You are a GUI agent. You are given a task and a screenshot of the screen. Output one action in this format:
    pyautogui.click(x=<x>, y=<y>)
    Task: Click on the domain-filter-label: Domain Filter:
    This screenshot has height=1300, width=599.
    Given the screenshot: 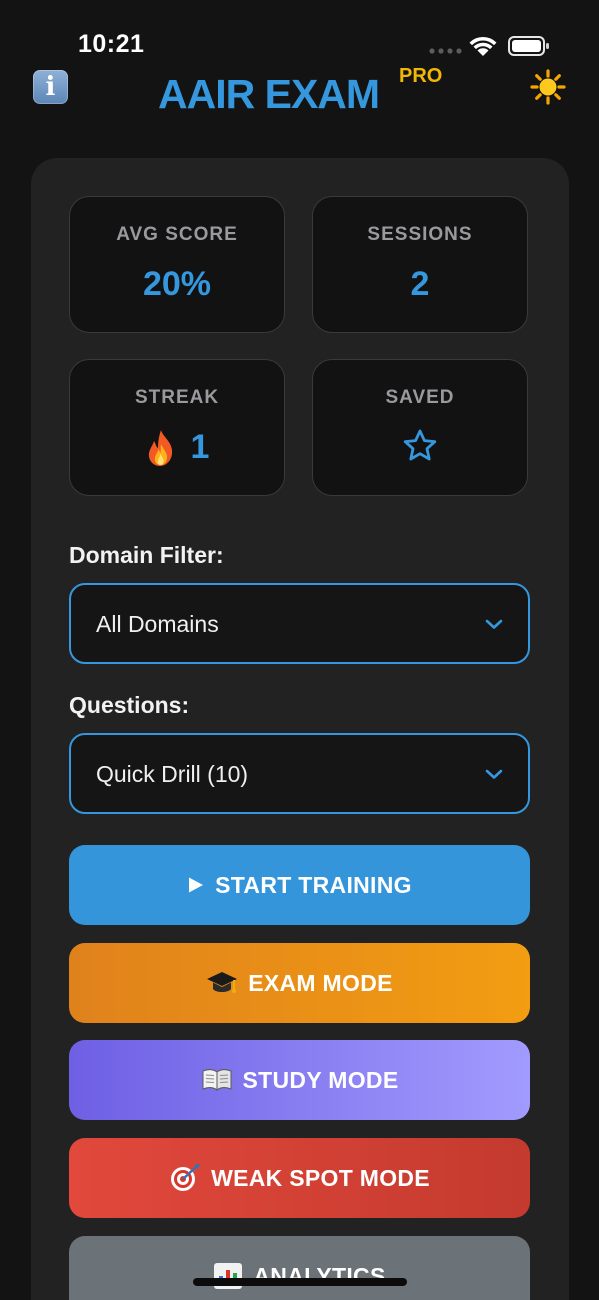 What is the action you would take?
    pyautogui.click(x=146, y=555)
    